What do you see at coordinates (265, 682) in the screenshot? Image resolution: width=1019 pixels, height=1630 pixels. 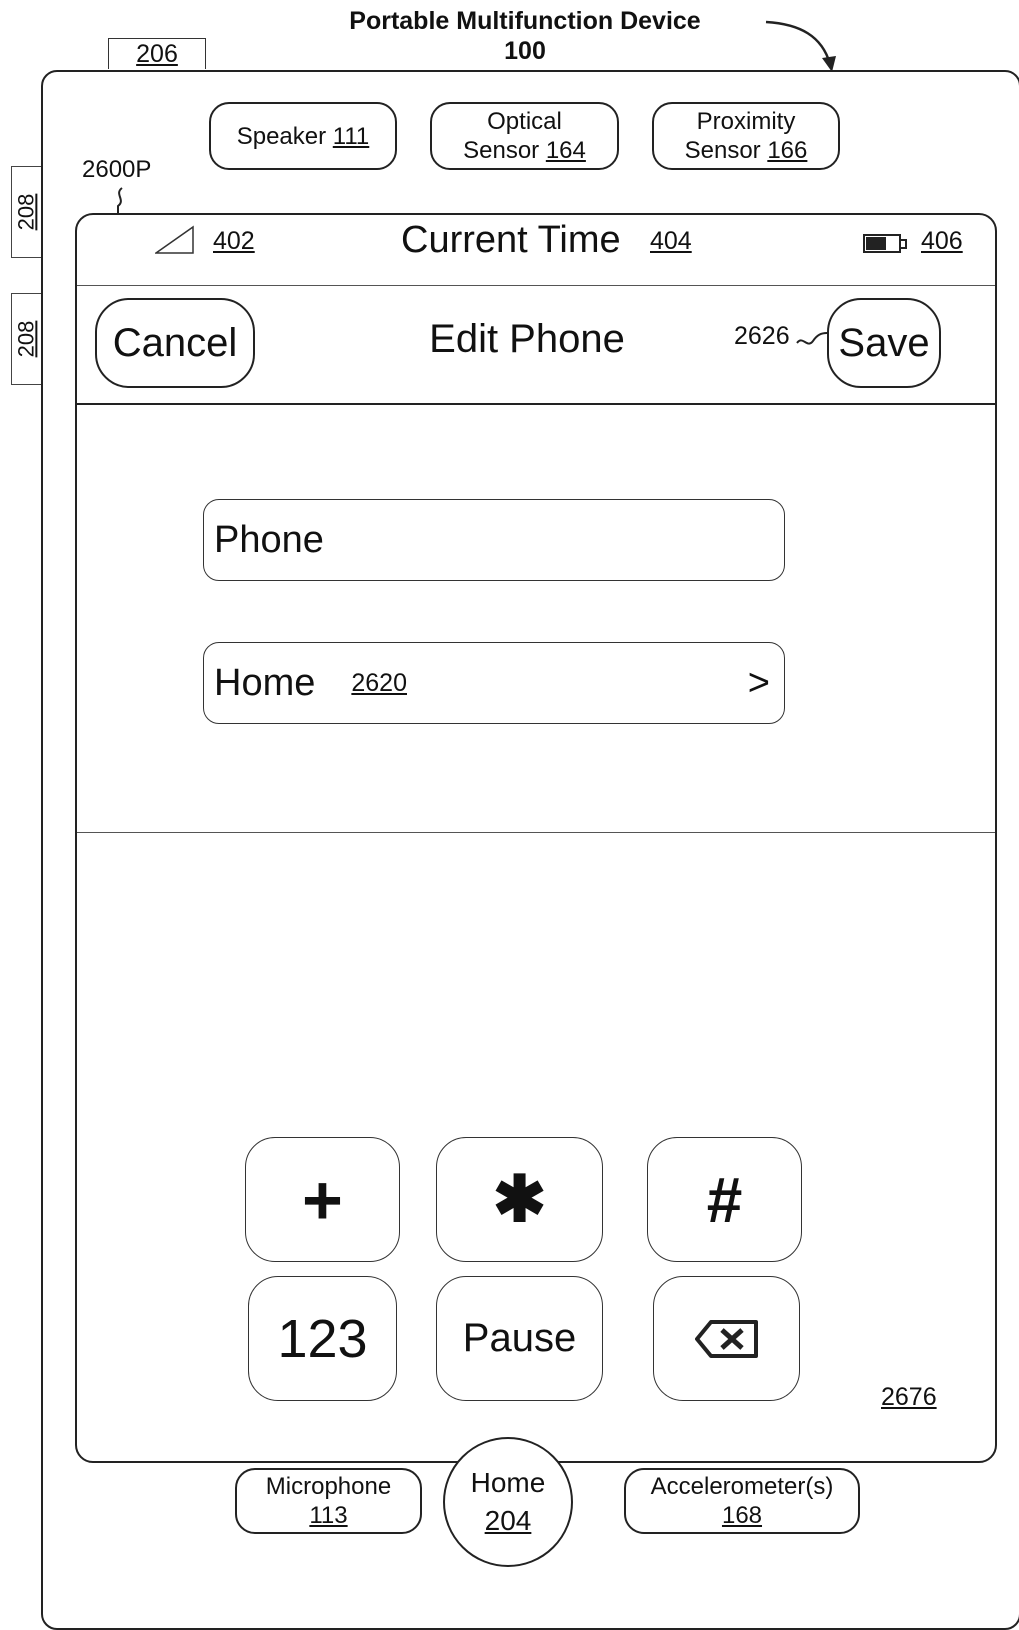 I see `phone-label-value: Home` at bounding box center [265, 682].